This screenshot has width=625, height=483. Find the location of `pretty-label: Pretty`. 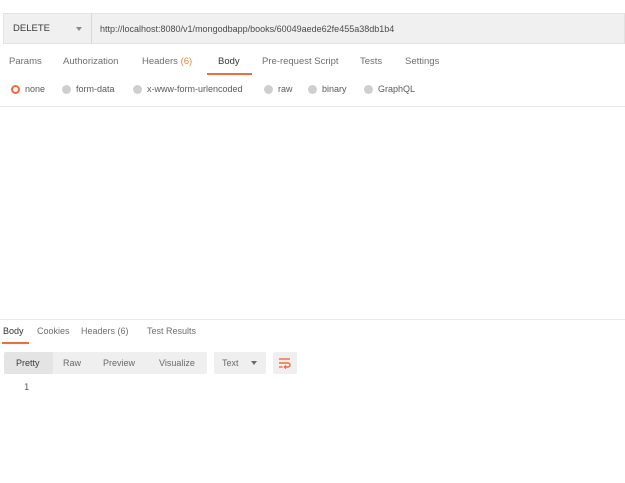

pretty-label: Pretty is located at coordinates (28, 363).